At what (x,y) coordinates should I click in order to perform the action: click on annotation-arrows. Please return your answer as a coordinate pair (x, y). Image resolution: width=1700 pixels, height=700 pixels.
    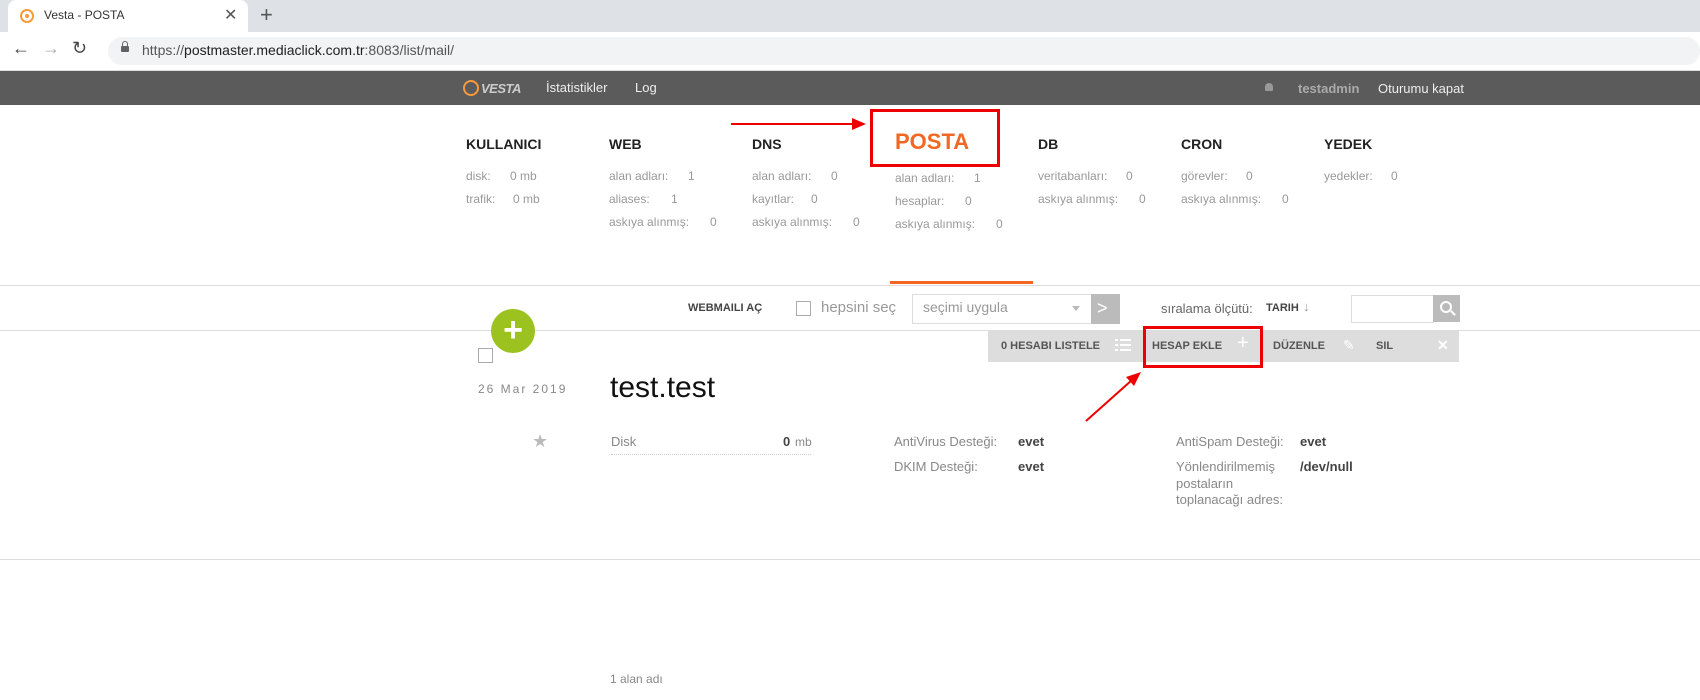
    Looking at the image, I should click on (936, 270).